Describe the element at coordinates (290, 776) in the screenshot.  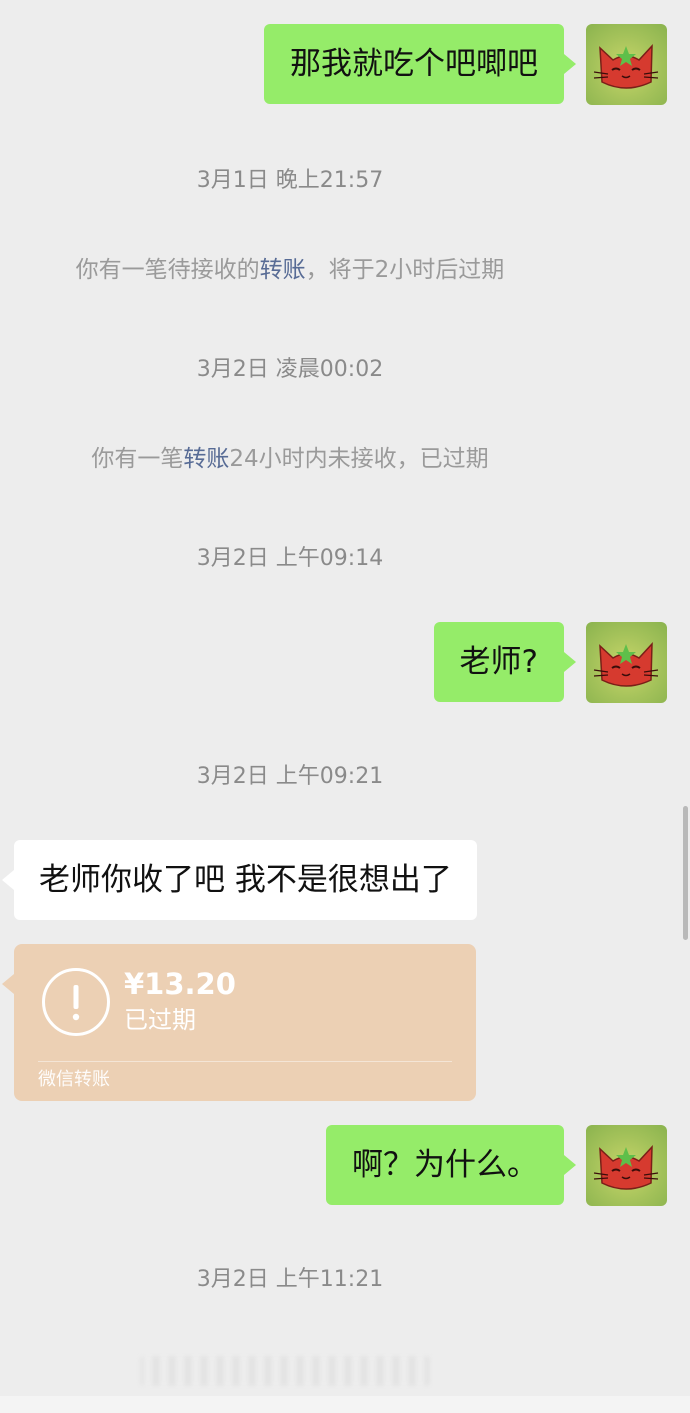
I see `timestamp: 3月2日 上午09:21` at that location.